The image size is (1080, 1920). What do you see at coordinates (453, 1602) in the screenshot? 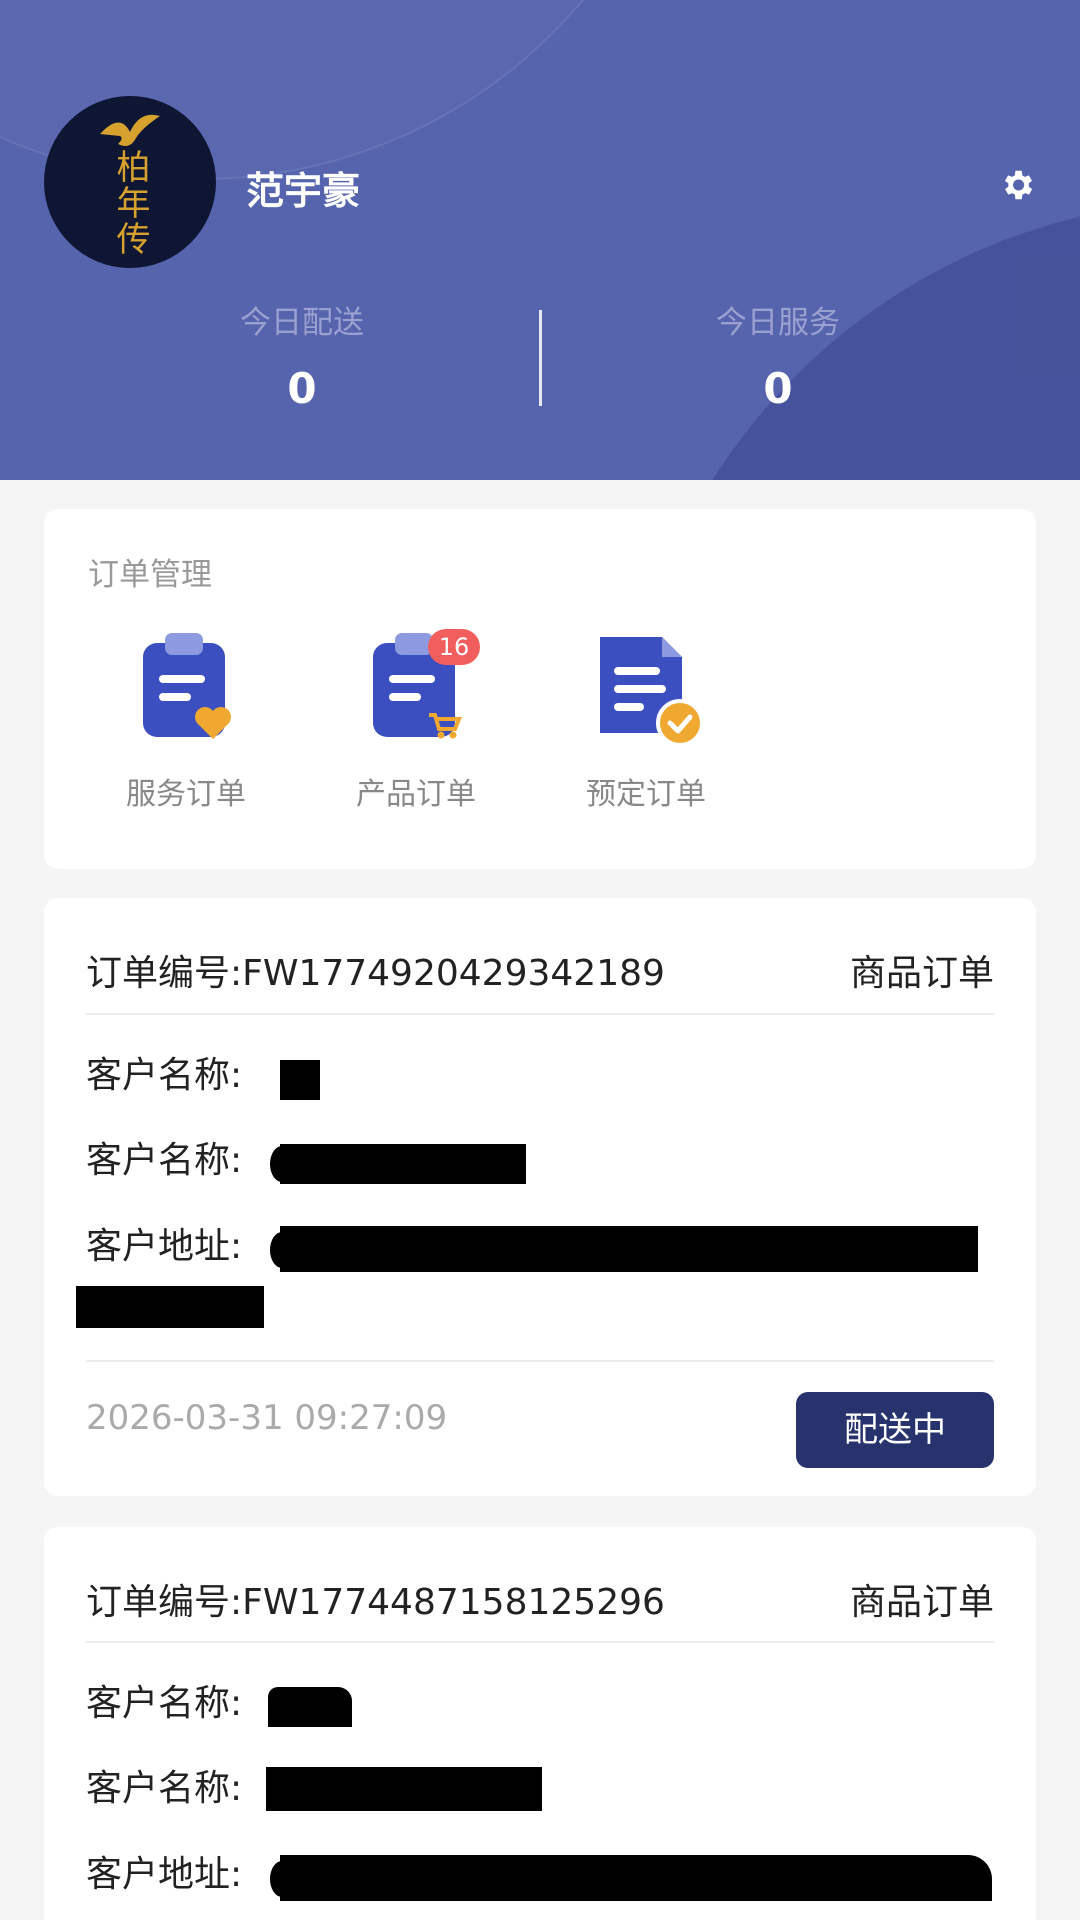
I see `order-number-value: FW1774487158125296` at bounding box center [453, 1602].